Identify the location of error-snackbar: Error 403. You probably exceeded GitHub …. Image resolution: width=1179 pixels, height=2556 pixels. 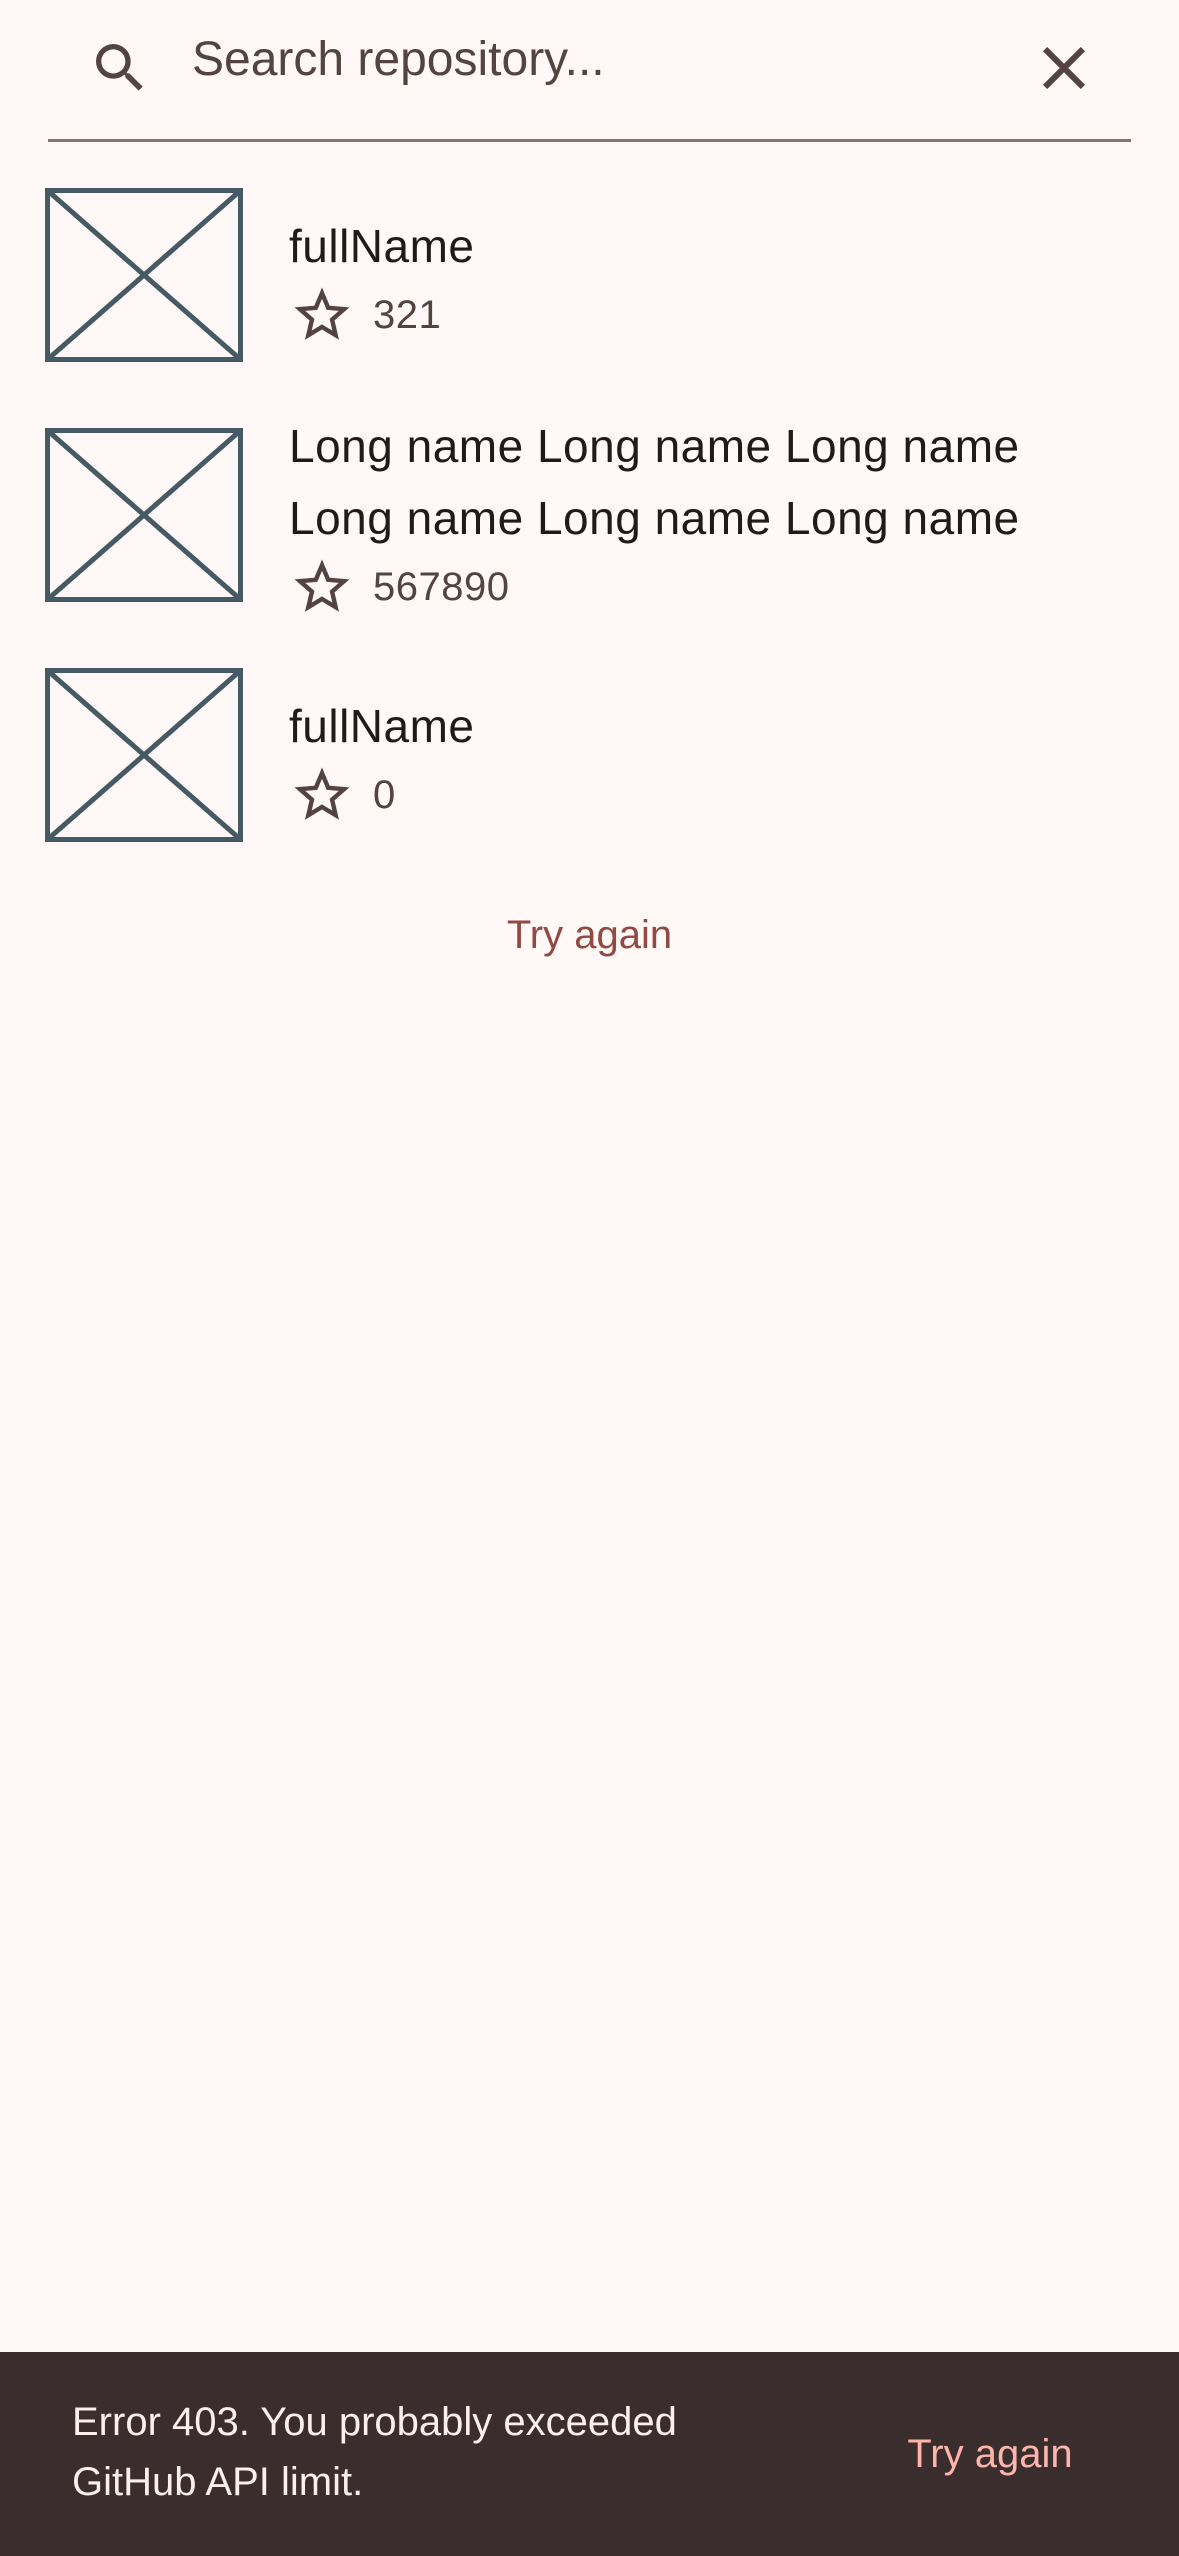
(589, 2454).